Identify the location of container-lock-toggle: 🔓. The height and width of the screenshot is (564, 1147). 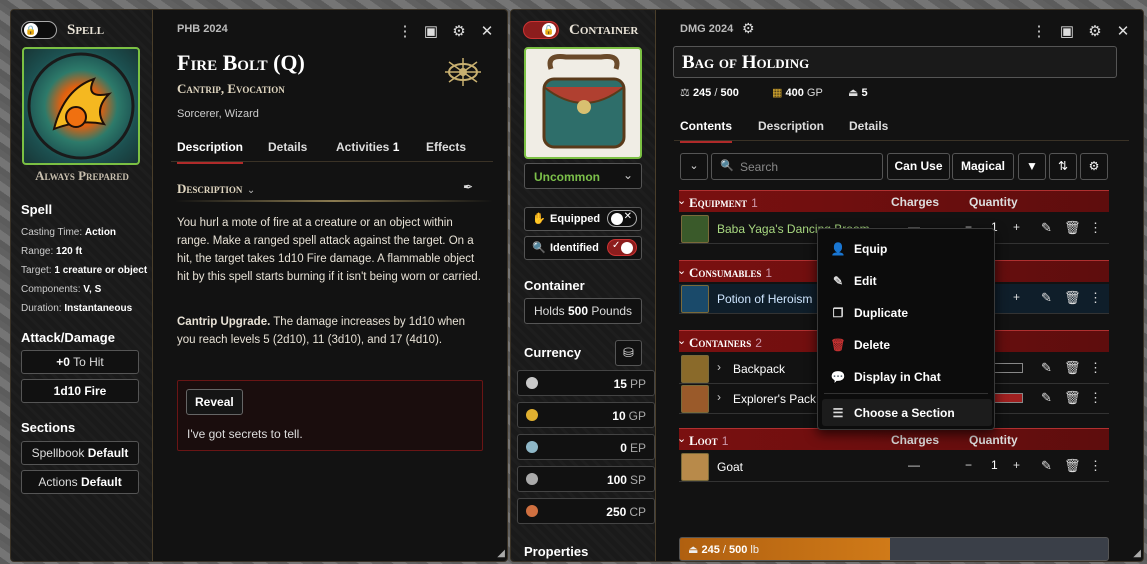
(541, 30).